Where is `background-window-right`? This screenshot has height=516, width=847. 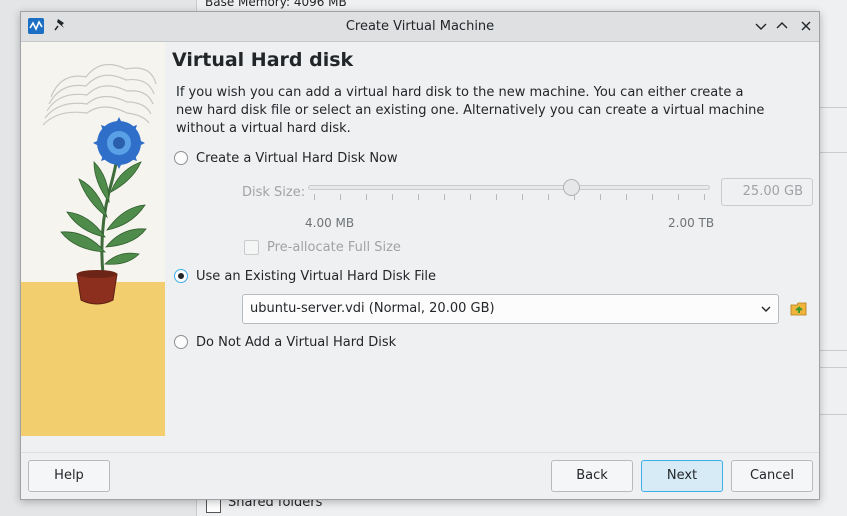
background-window-right is located at coordinates (833, 255).